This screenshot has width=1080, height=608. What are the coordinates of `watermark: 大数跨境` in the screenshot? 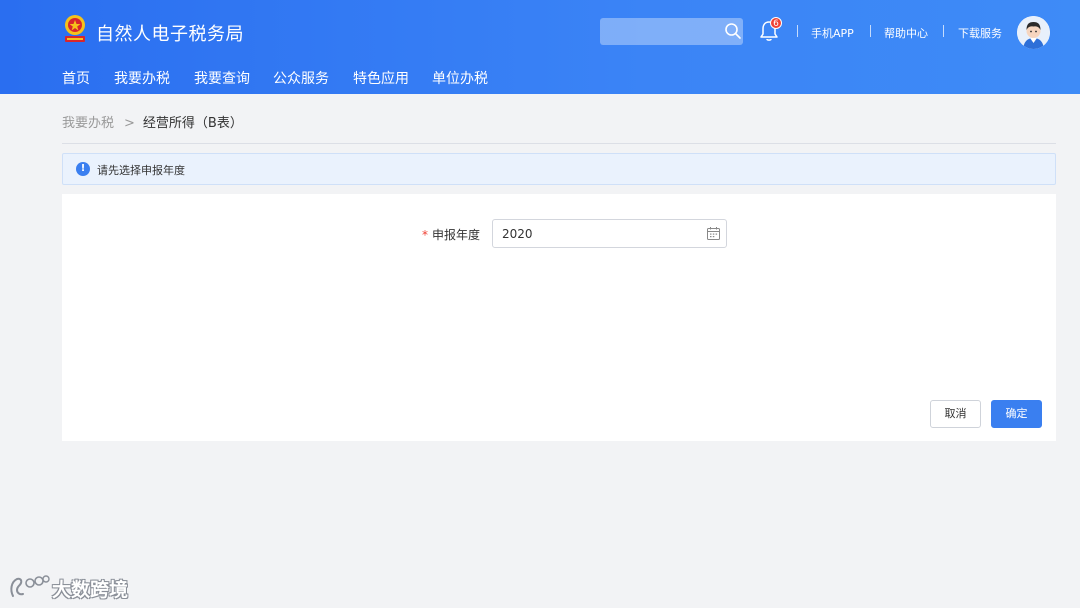 It's located at (68, 588).